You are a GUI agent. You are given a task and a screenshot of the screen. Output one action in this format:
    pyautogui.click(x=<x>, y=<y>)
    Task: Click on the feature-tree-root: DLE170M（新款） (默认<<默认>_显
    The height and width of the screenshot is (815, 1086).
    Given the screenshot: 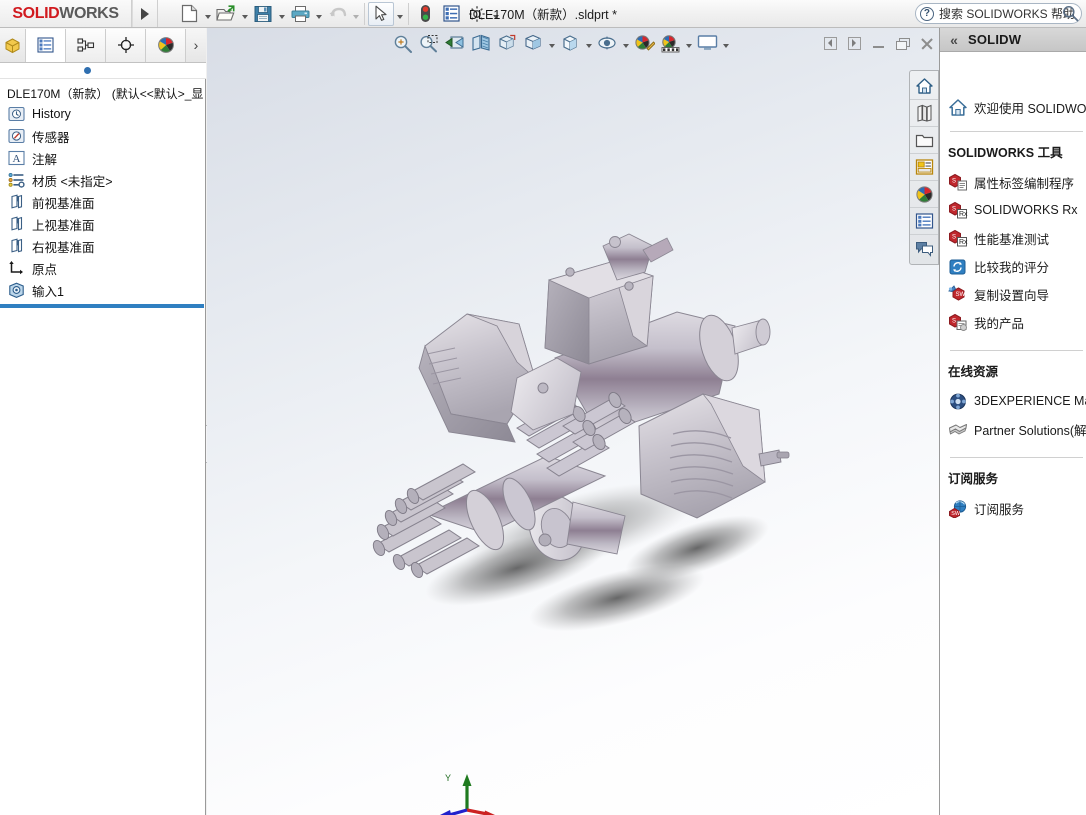 What is the action you would take?
    pyautogui.click(x=102, y=93)
    